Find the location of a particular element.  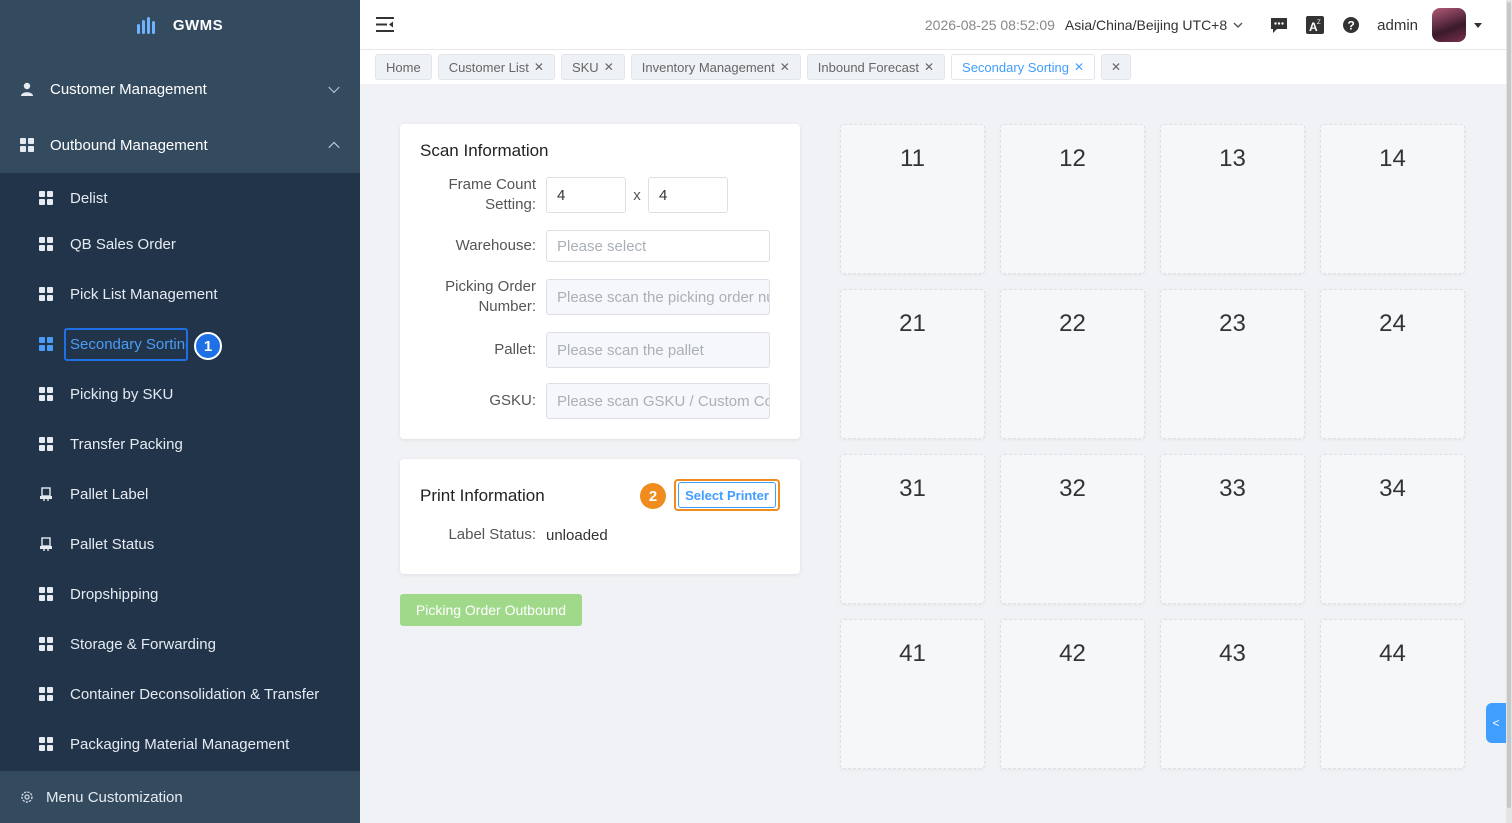

menu-customization: Menu Customization is located at coordinates (180, 797).